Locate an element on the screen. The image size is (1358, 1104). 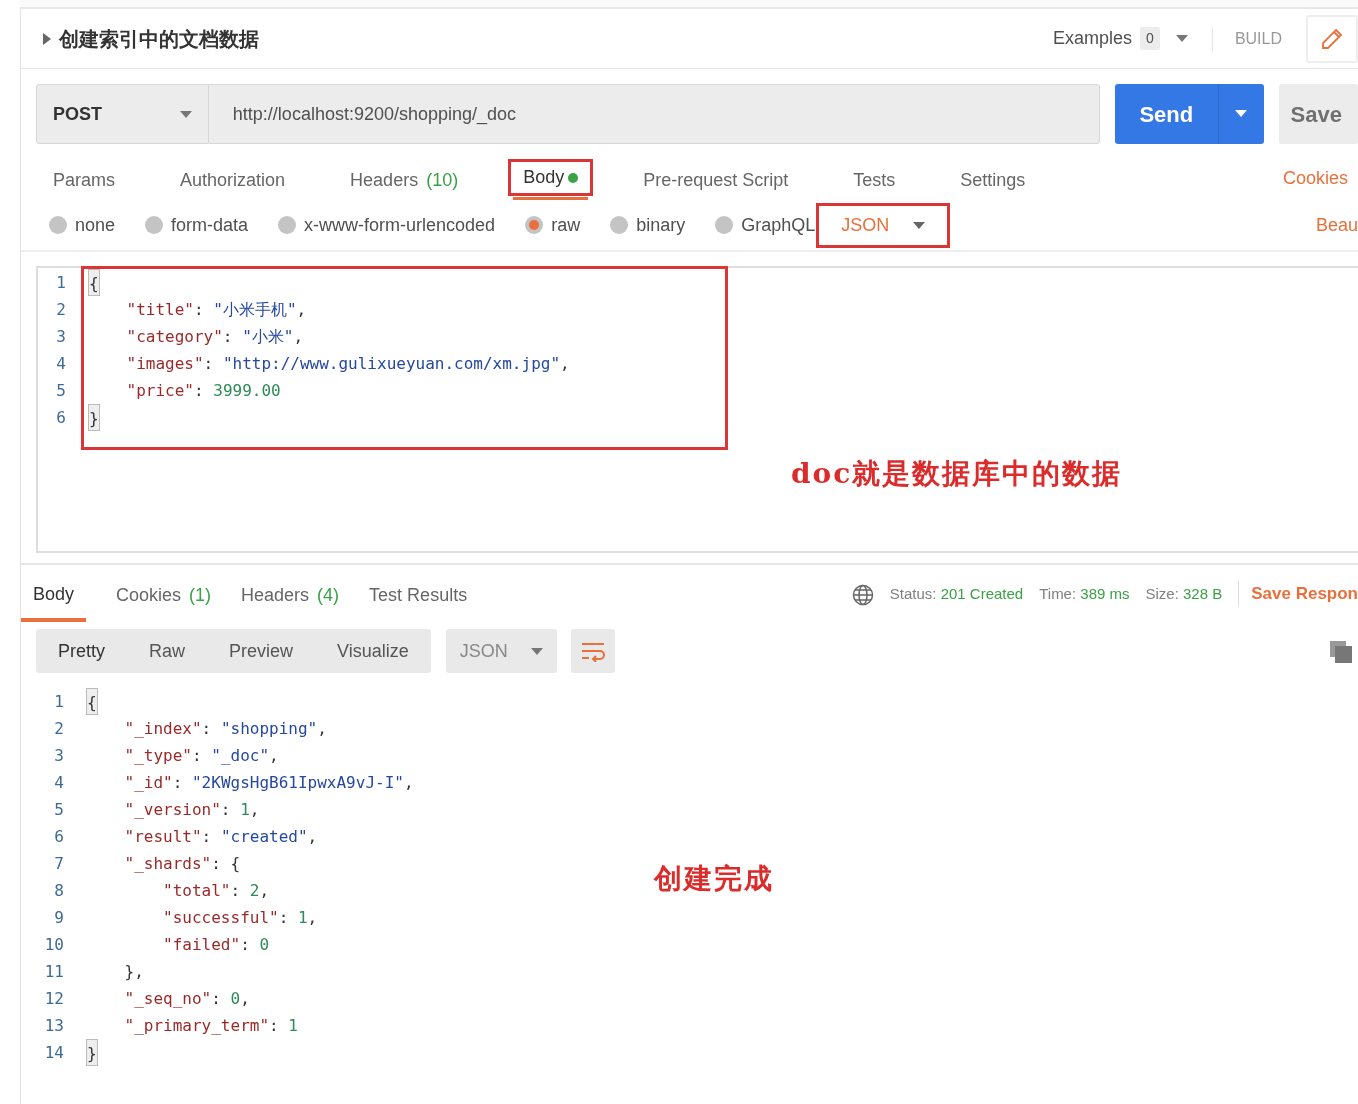
line-number: 14 is located at coordinates (54, 1053).